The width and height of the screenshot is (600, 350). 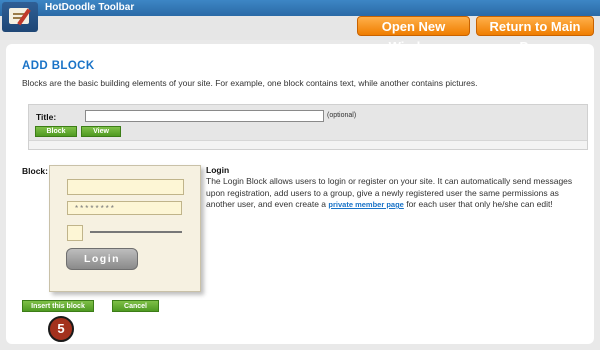 What do you see at coordinates (204, 116) in the screenshot?
I see `title-input` at bounding box center [204, 116].